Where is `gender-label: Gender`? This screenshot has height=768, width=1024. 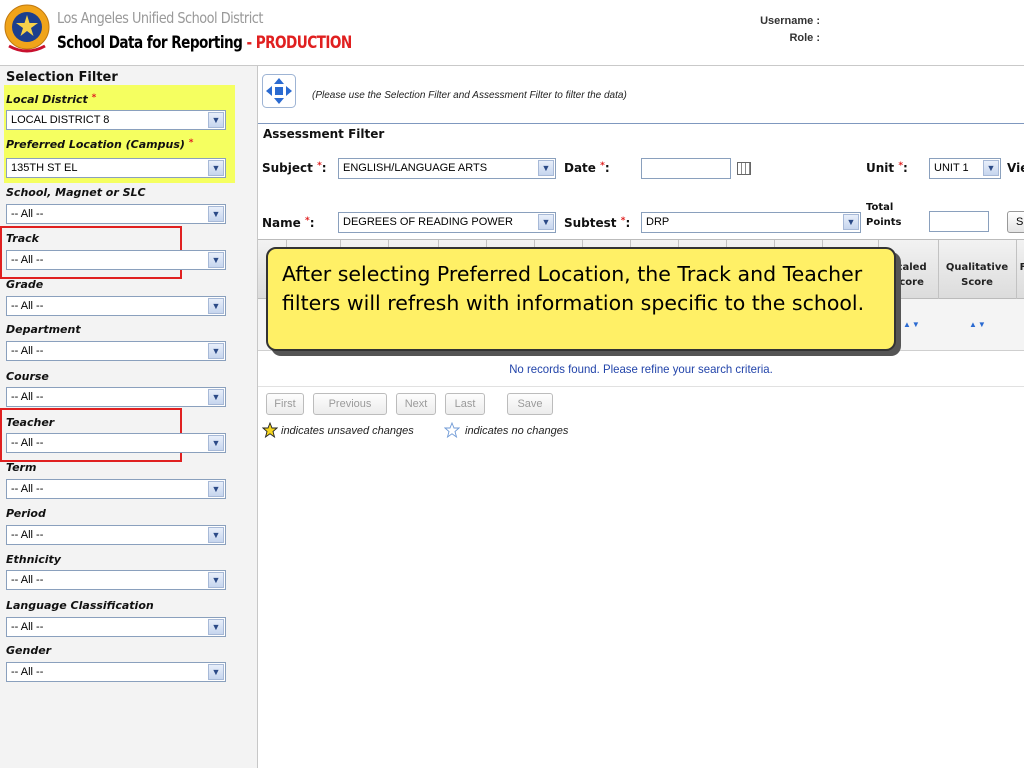
gender-label: Gender is located at coordinates (29, 650).